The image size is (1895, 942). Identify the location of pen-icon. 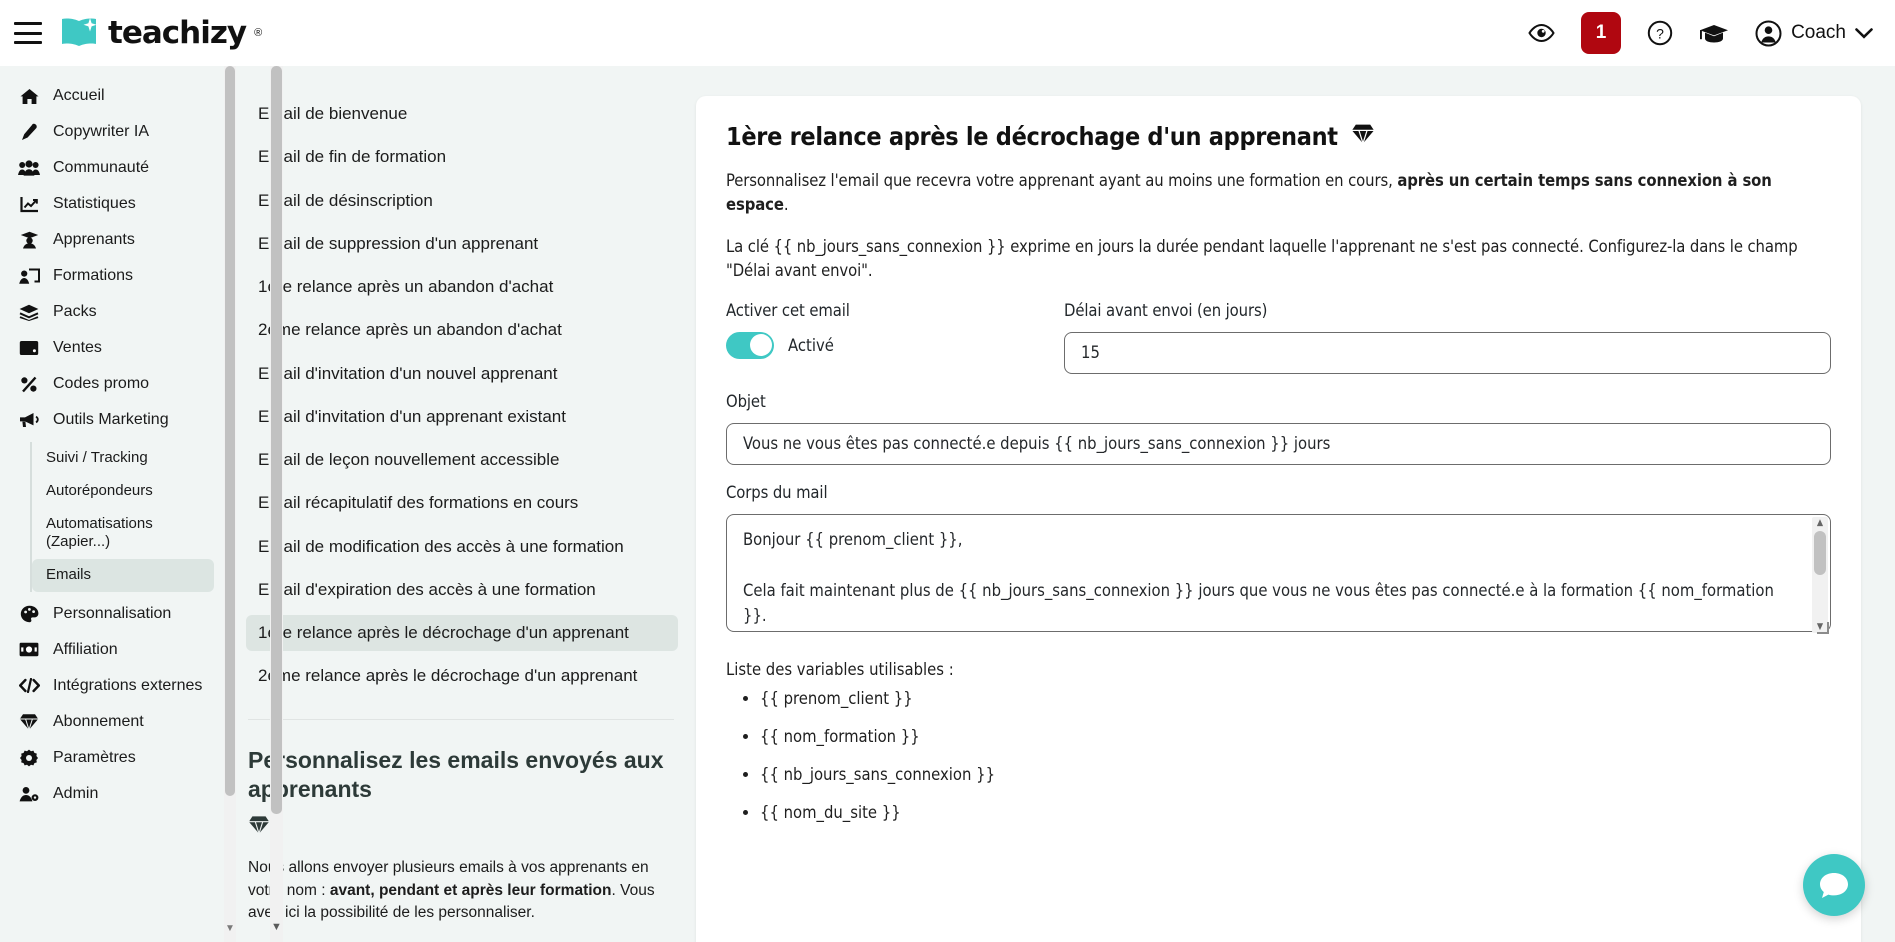
(29, 132).